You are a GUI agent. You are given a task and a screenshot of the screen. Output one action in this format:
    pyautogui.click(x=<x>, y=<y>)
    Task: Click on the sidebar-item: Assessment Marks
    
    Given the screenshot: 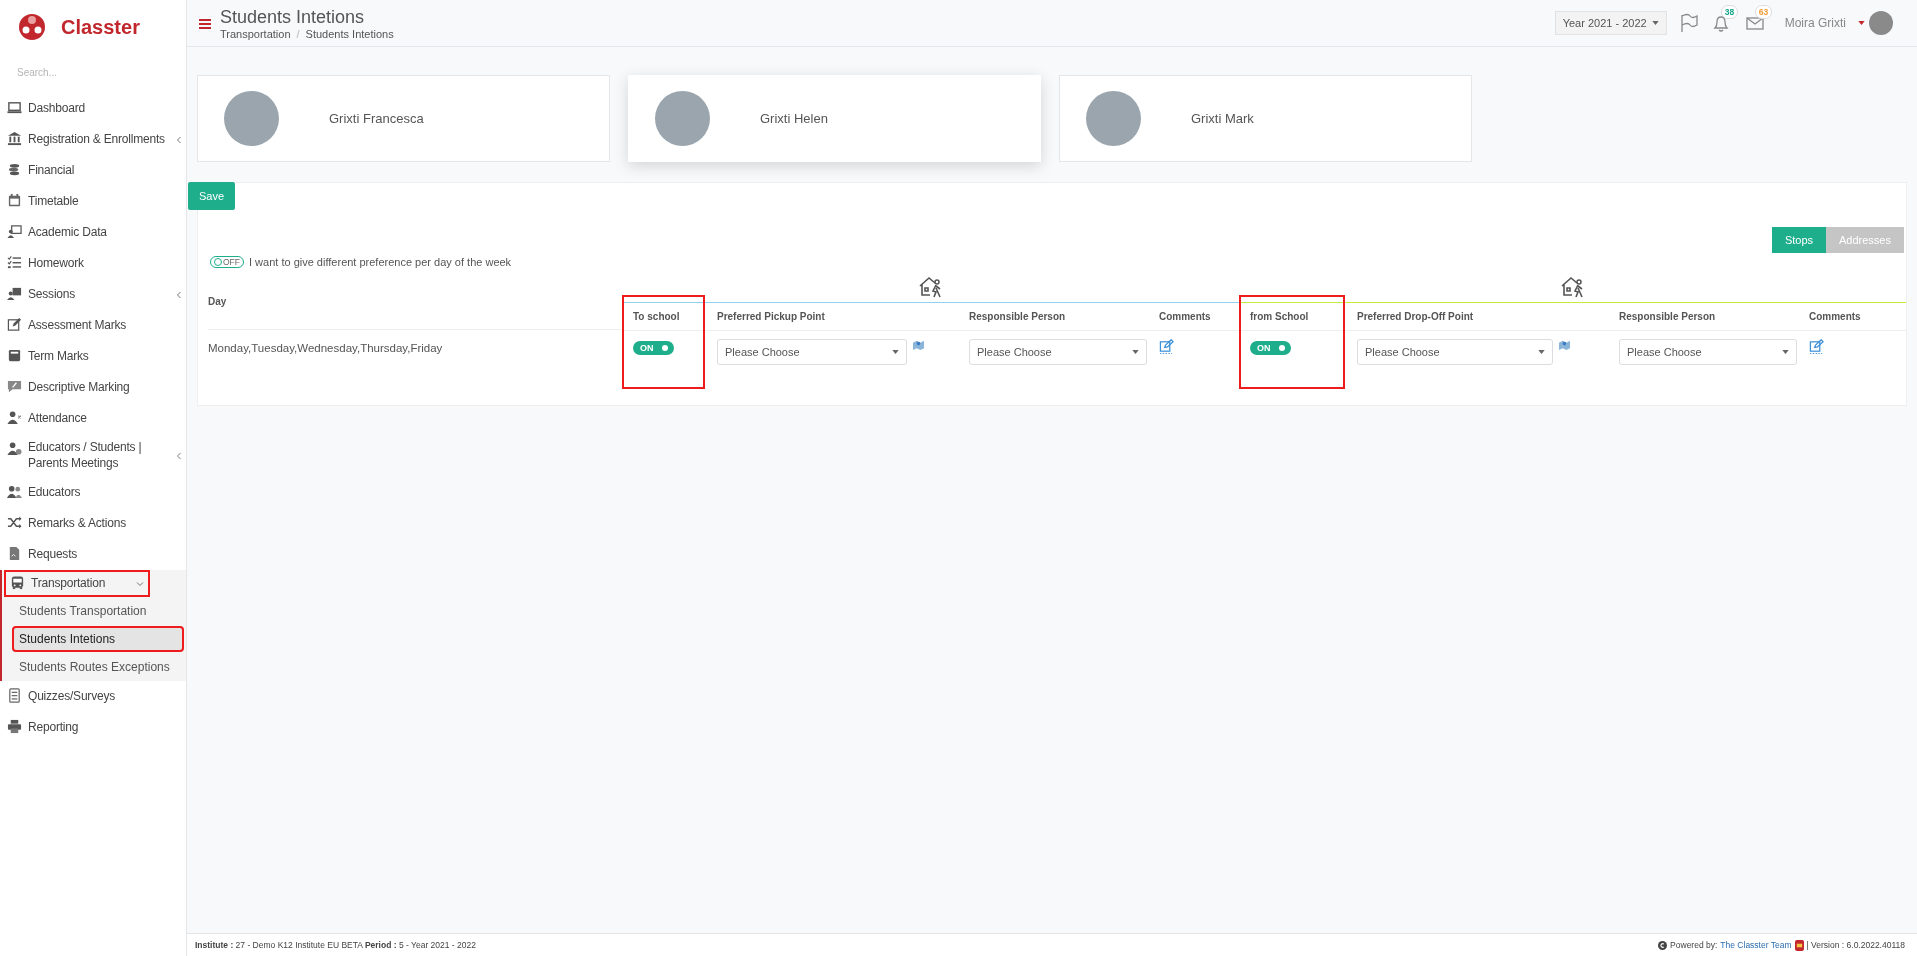 What is the action you would take?
    pyautogui.click(x=93, y=325)
    